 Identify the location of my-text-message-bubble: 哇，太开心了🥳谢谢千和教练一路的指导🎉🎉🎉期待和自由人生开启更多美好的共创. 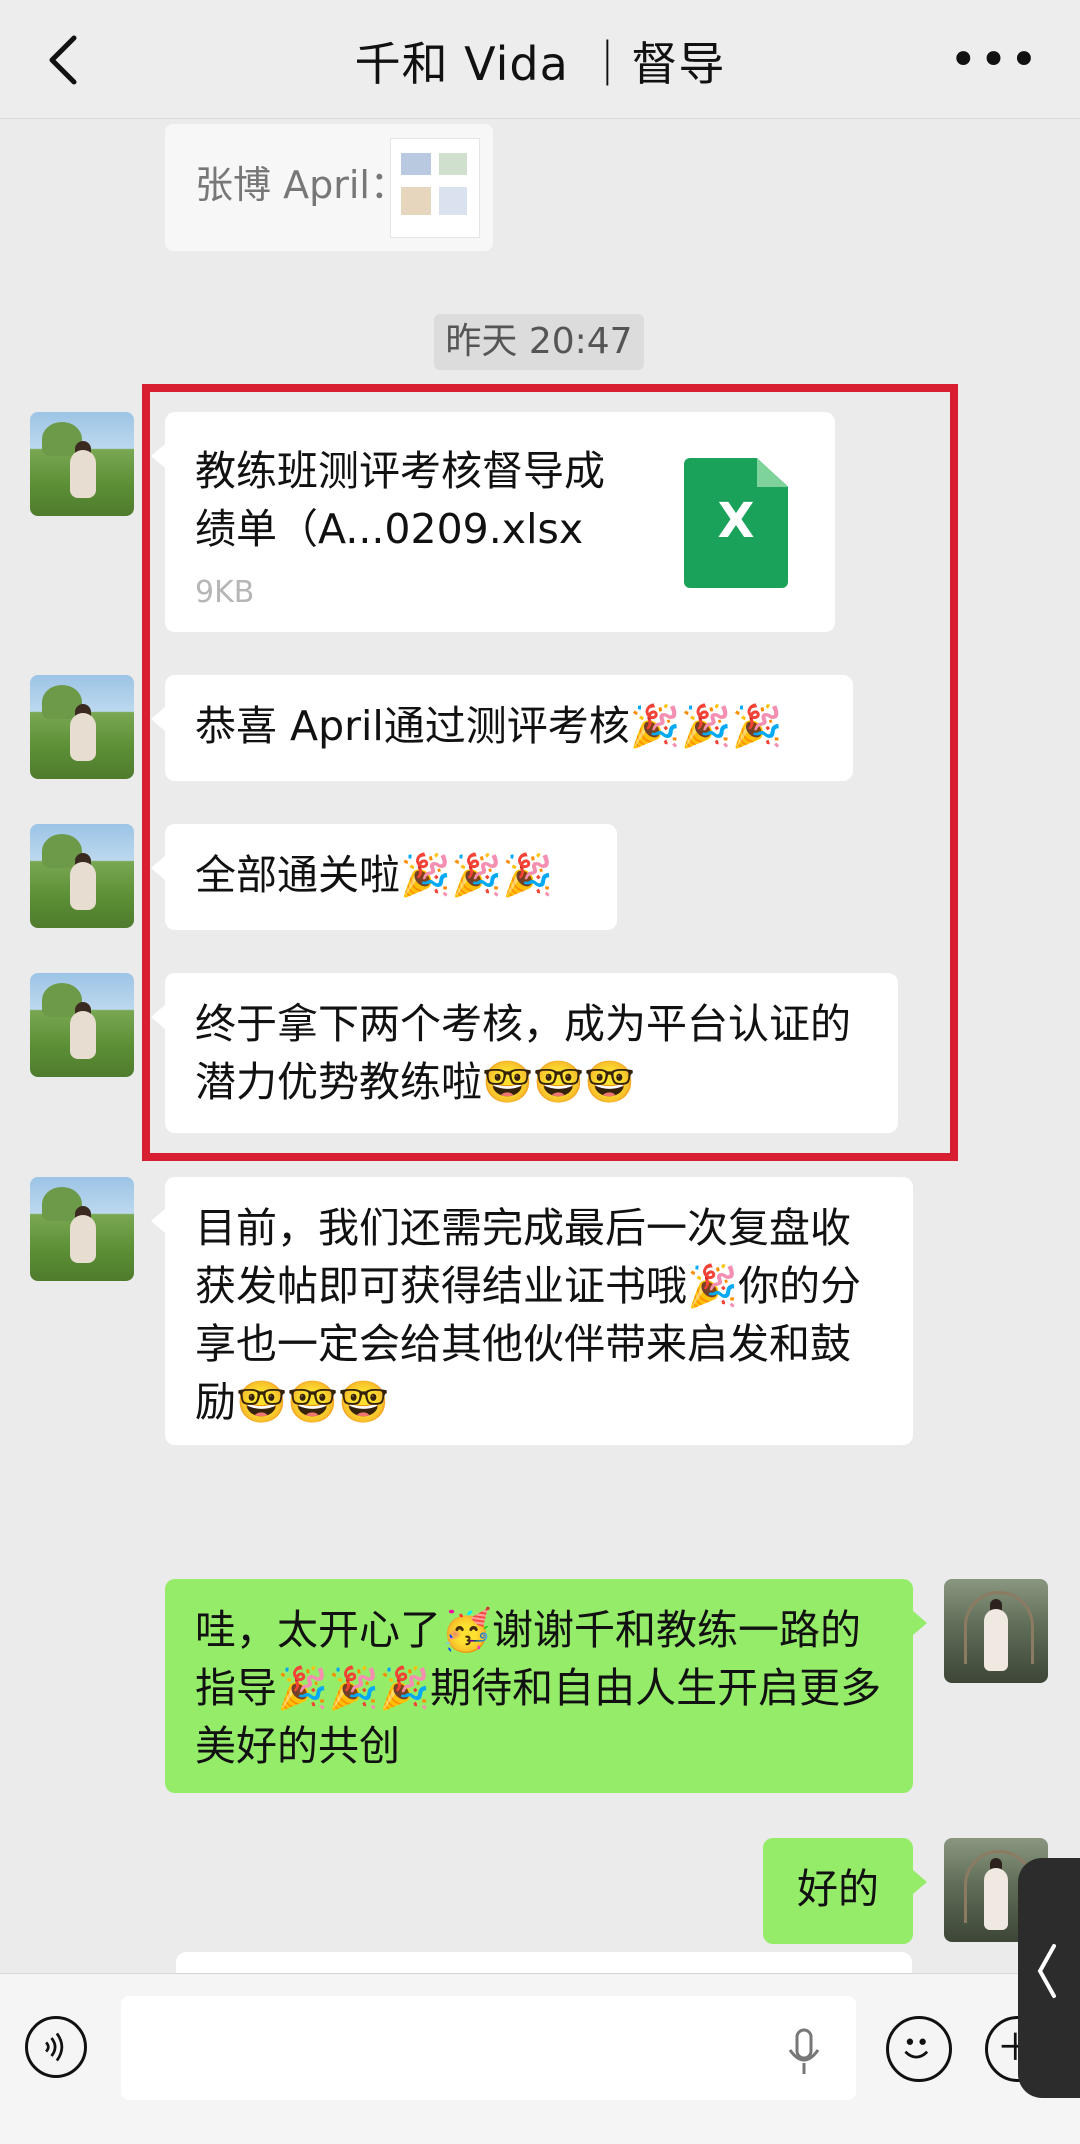
(546, 1686).